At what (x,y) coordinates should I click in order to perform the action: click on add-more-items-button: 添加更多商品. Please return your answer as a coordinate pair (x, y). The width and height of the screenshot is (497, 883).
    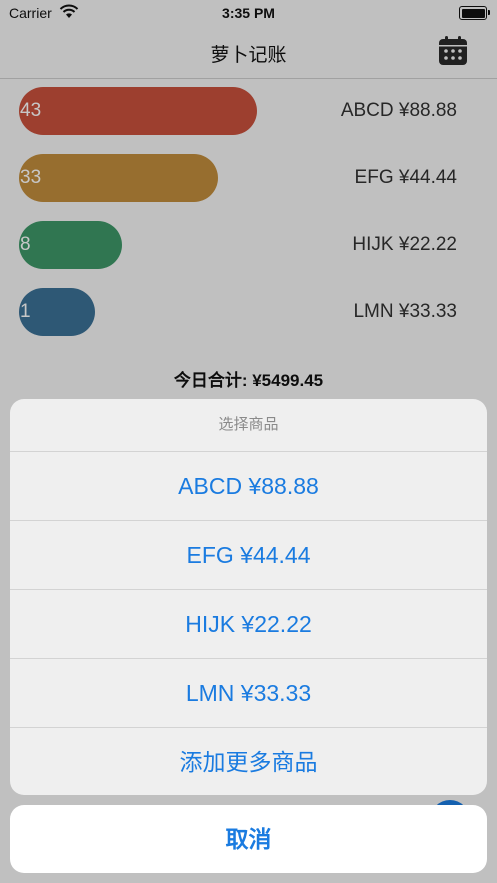
    Looking at the image, I should click on (248, 761).